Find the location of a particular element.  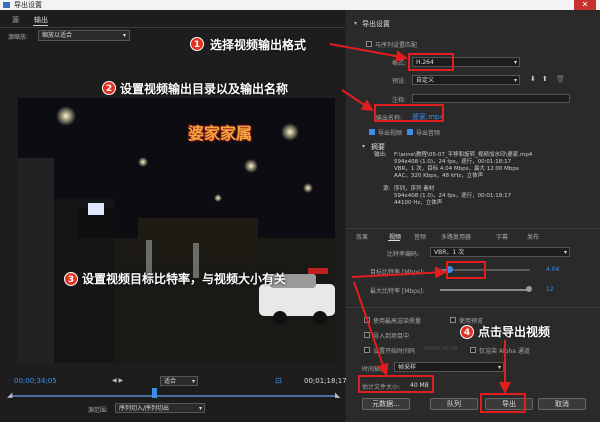

arrow-to-format is located at coordinates (368, 53).